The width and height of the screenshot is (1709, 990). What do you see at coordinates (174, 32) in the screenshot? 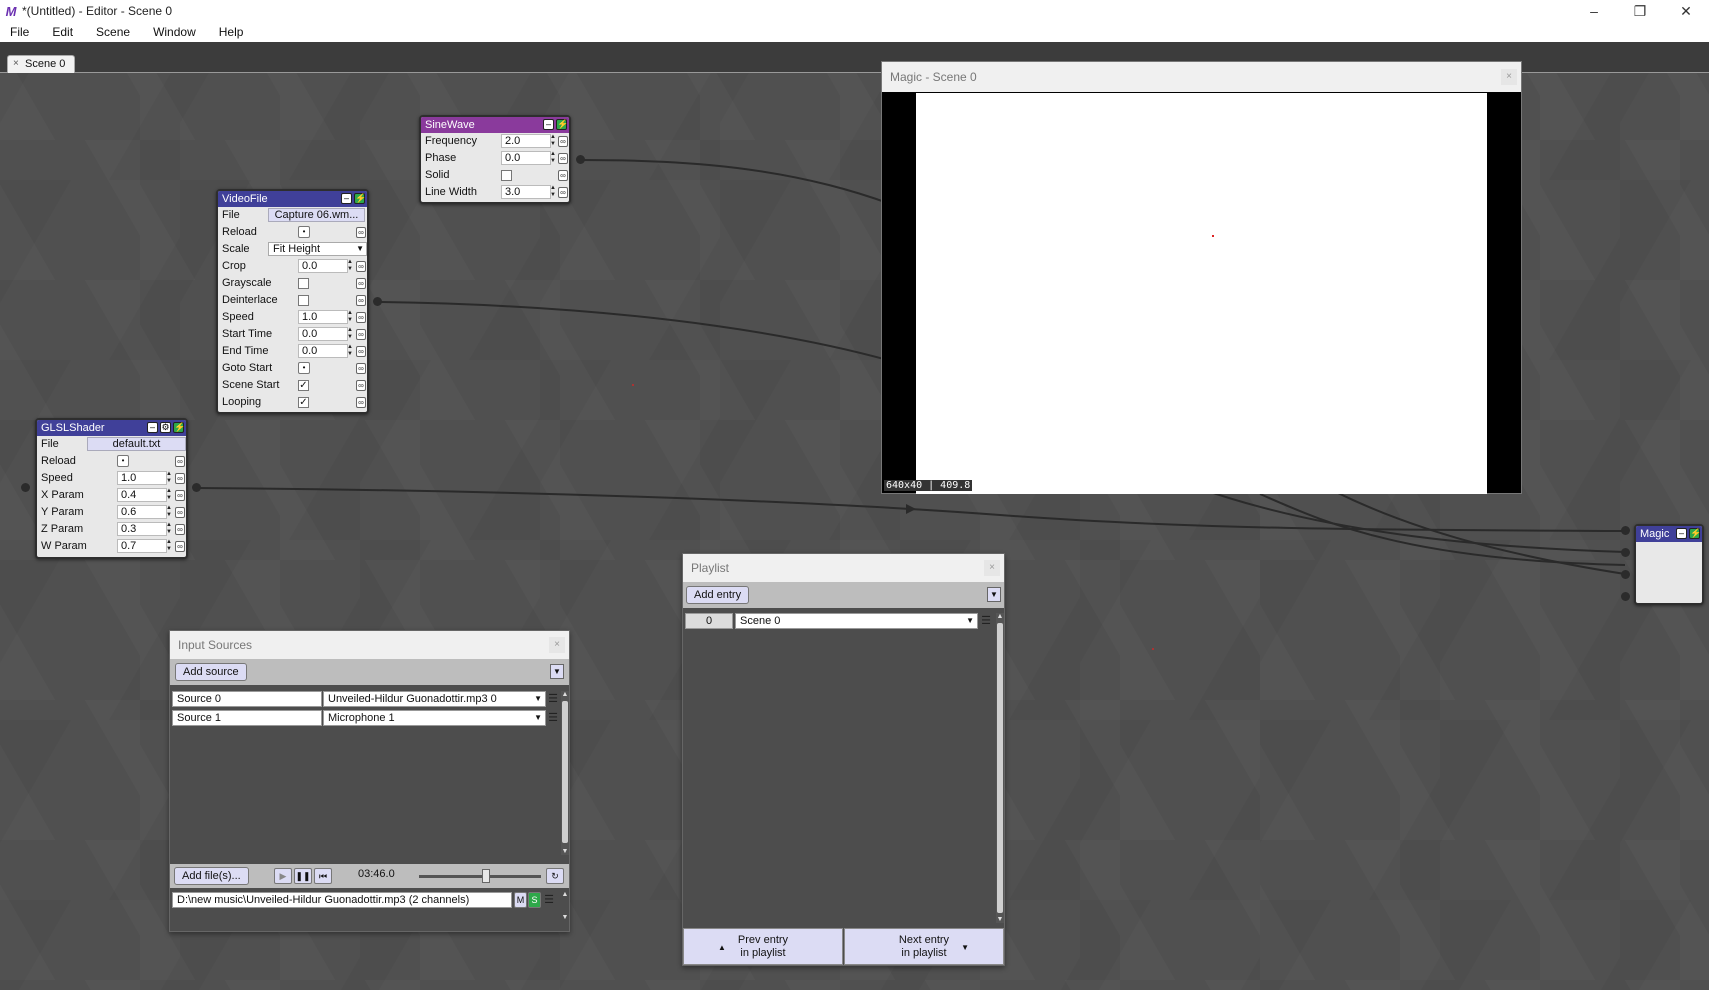
I see `menu-window: Window` at bounding box center [174, 32].